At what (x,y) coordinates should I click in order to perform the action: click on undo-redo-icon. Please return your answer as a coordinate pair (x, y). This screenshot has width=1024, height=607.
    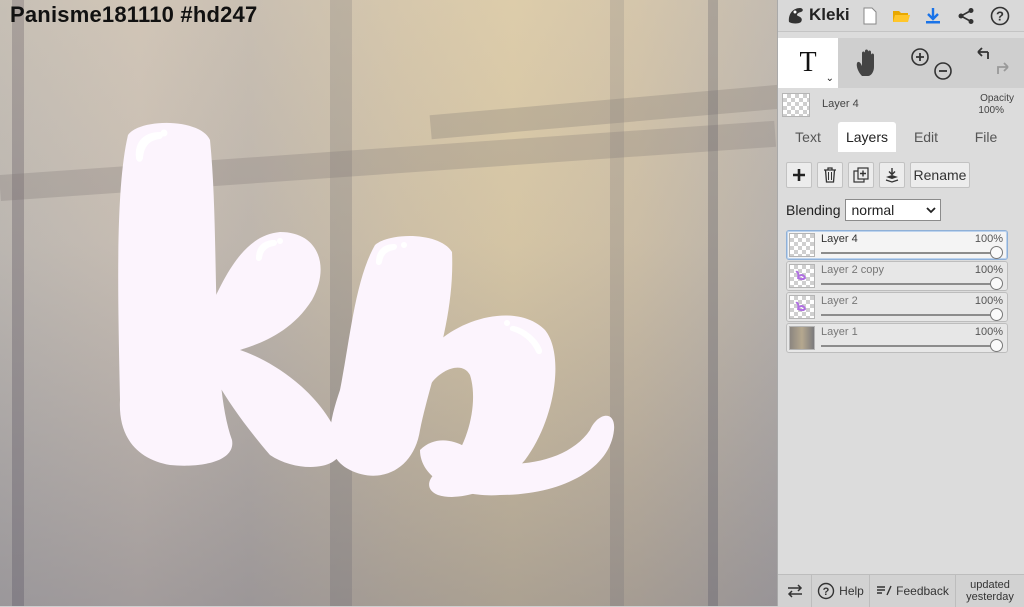
    Looking at the image, I should click on (993, 63).